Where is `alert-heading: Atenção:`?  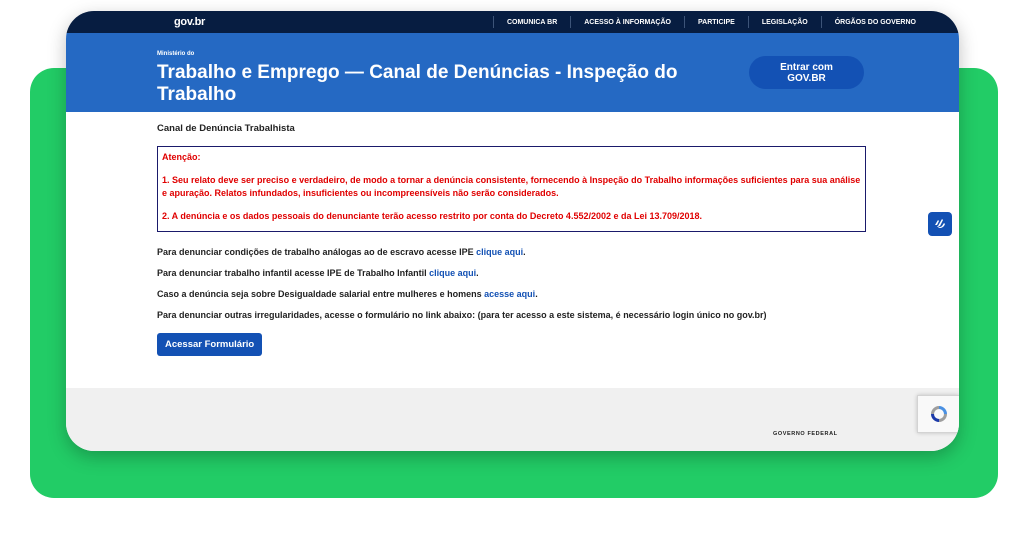
alert-heading: Atenção: is located at coordinates (181, 157).